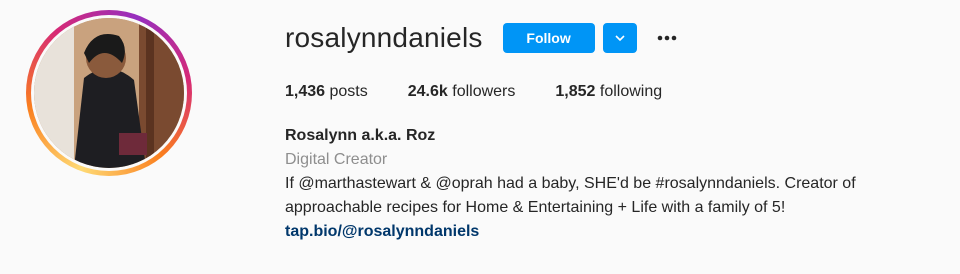 The image size is (960, 274). Describe the element at coordinates (575, 91) in the screenshot. I see `stat-value: 1,852` at that location.